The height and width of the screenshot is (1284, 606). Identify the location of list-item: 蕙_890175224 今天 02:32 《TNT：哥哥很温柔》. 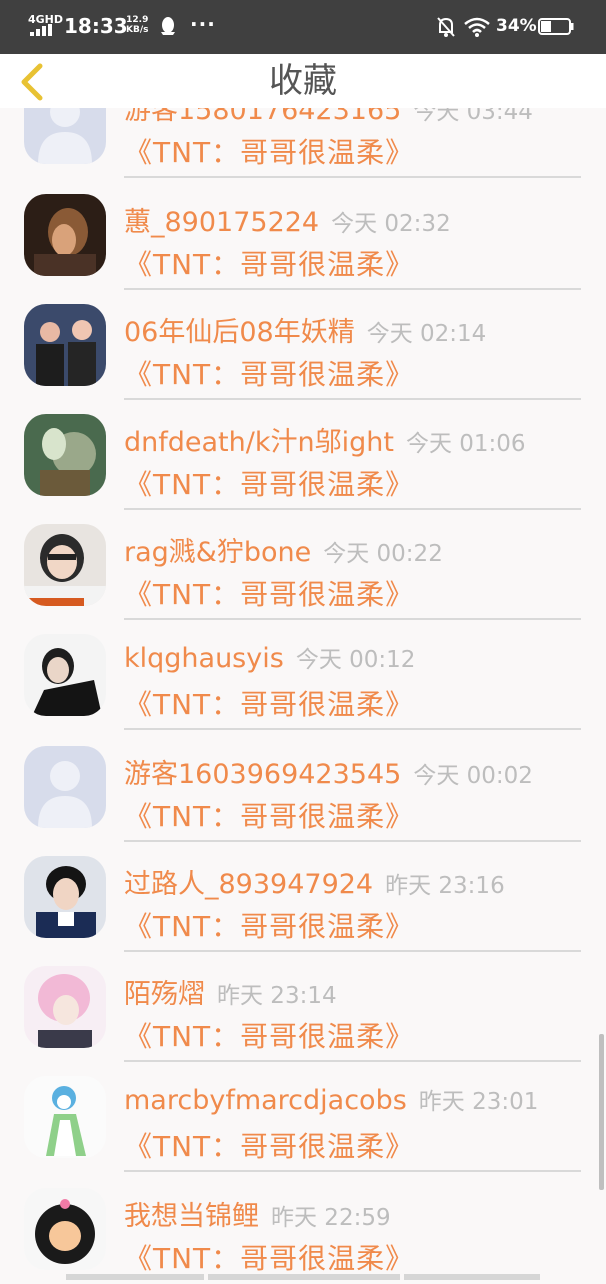
(303, 235).